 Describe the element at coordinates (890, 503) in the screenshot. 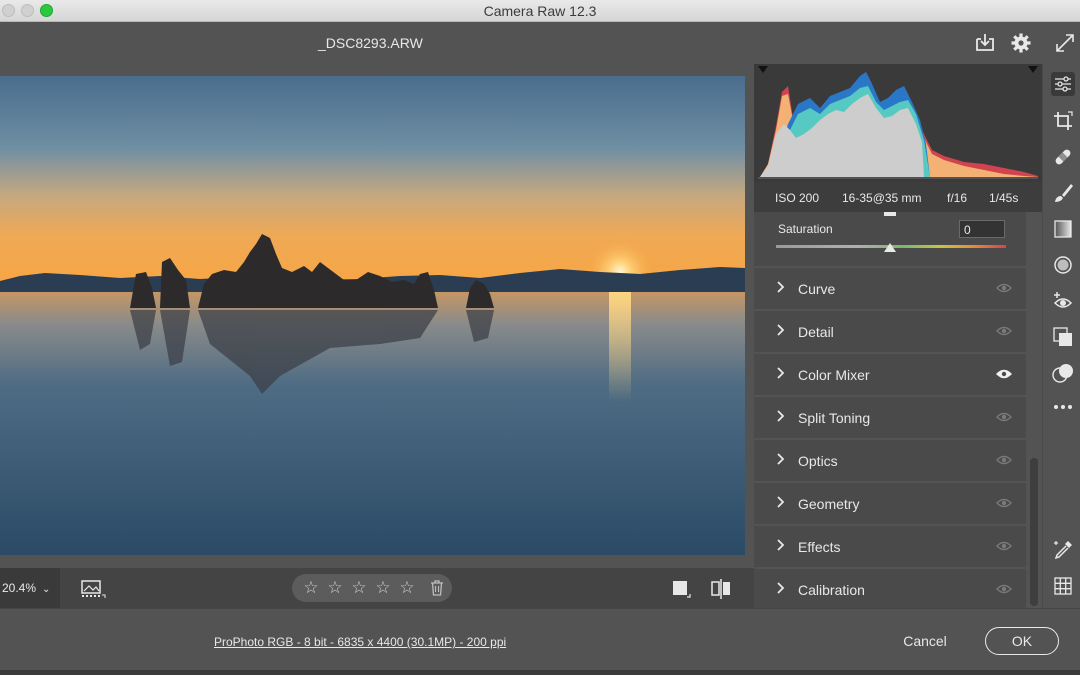

I see `section-geometry: Geometry` at that location.